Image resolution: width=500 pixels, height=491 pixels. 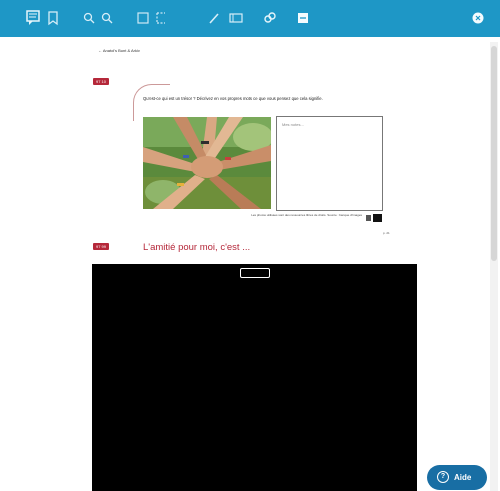 I want to click on toolbar, so click(x=250, y=18).